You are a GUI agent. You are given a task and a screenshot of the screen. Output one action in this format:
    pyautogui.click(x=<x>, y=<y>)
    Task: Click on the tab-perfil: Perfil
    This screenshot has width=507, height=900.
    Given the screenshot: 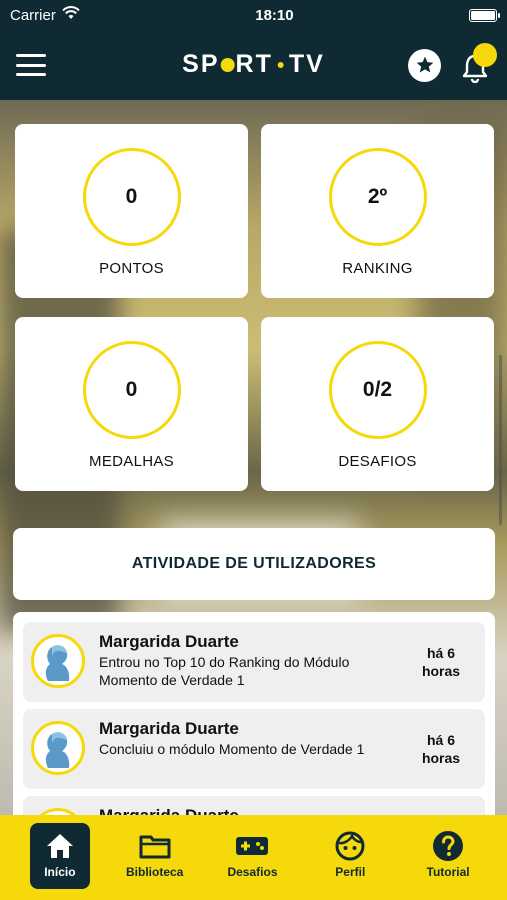 What is the action you would take?
    pyautogui.click(x=350, y=856)
    